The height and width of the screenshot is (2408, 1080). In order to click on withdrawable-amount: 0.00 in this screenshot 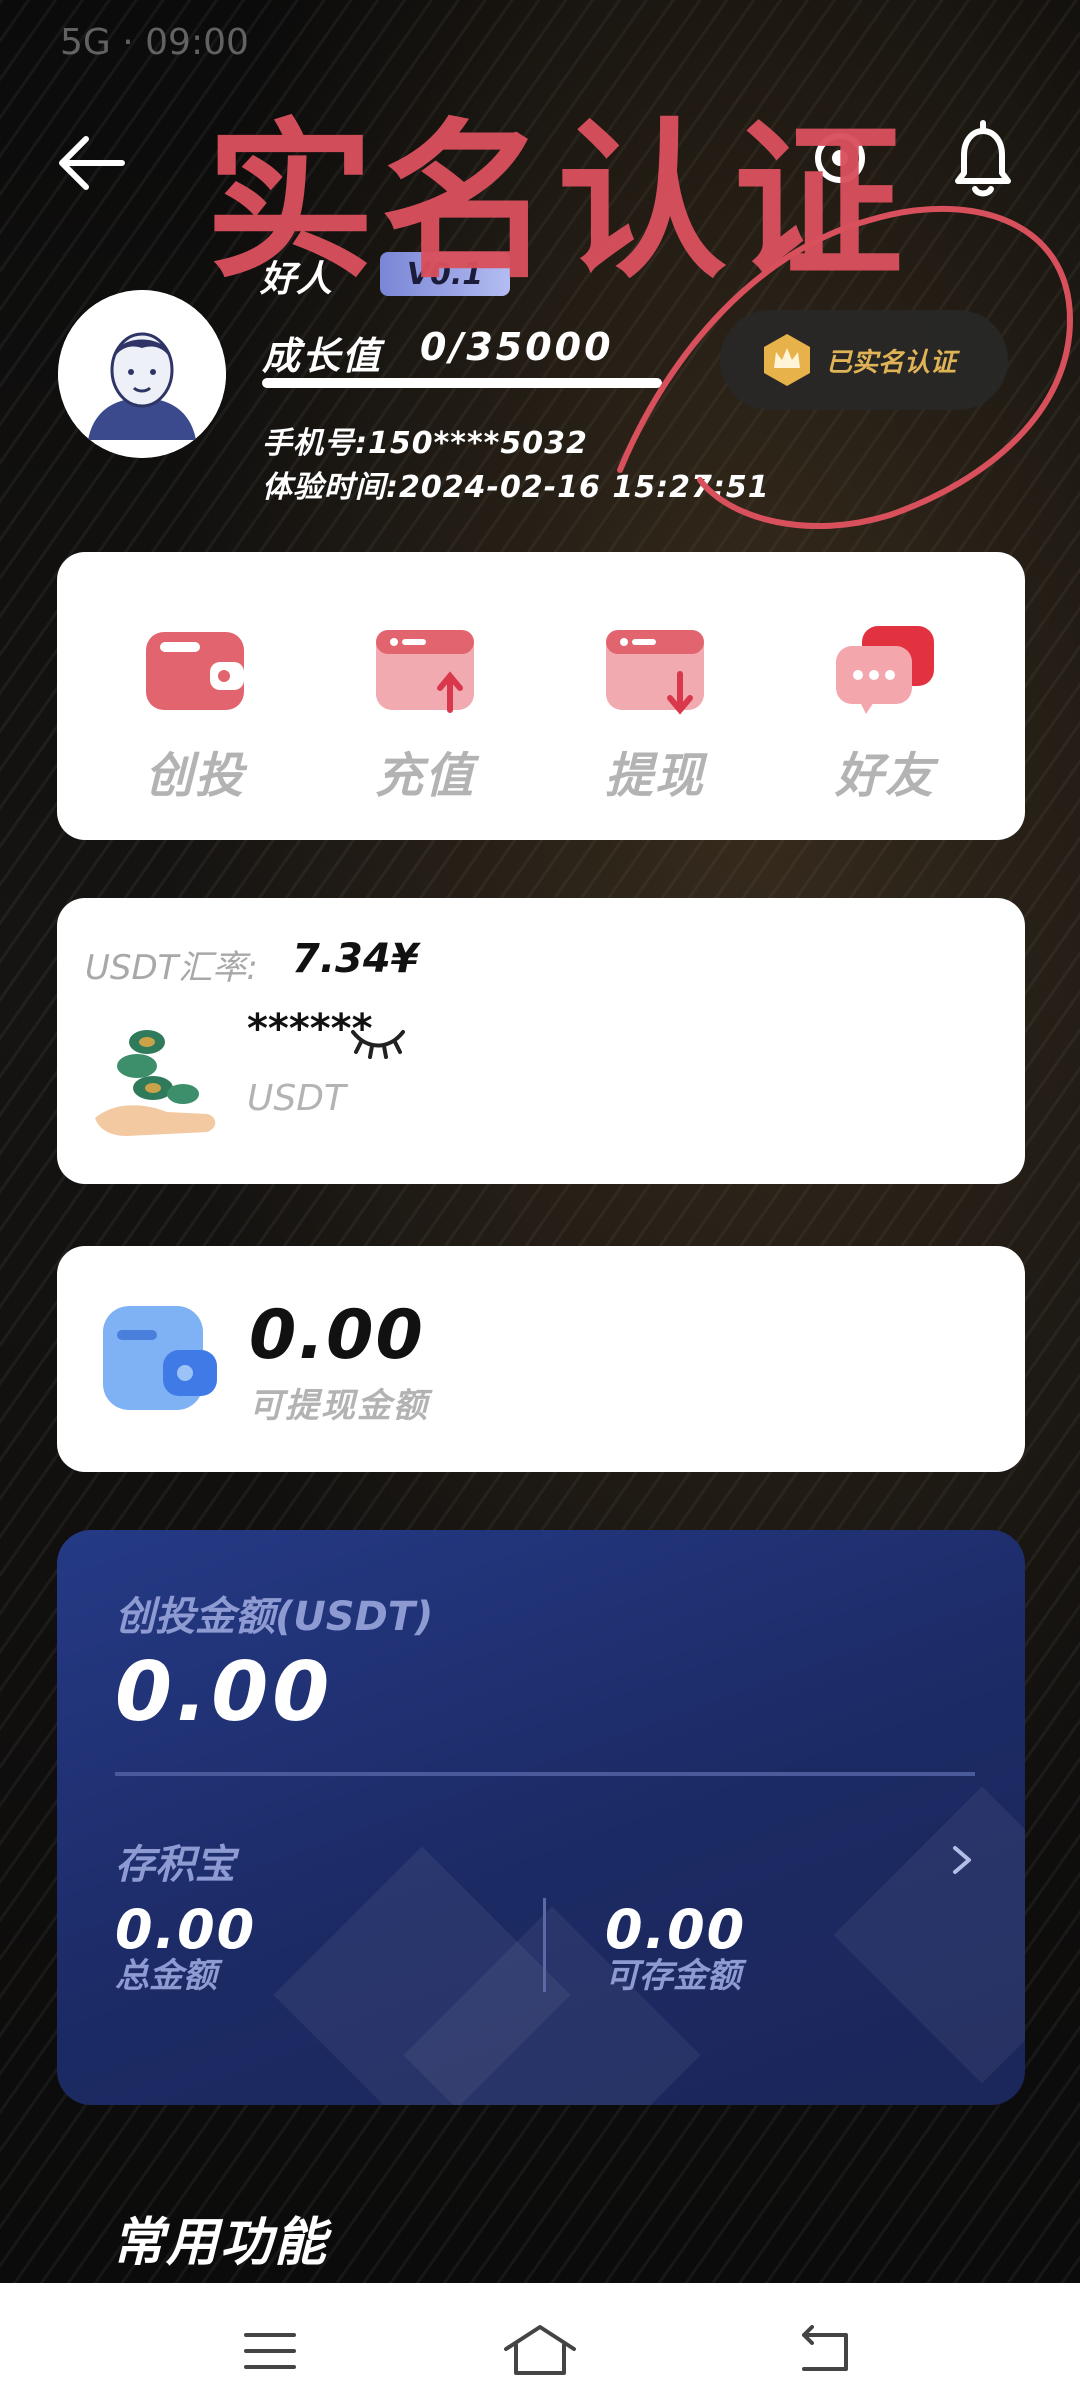, I will do `click(337, 1335)`.